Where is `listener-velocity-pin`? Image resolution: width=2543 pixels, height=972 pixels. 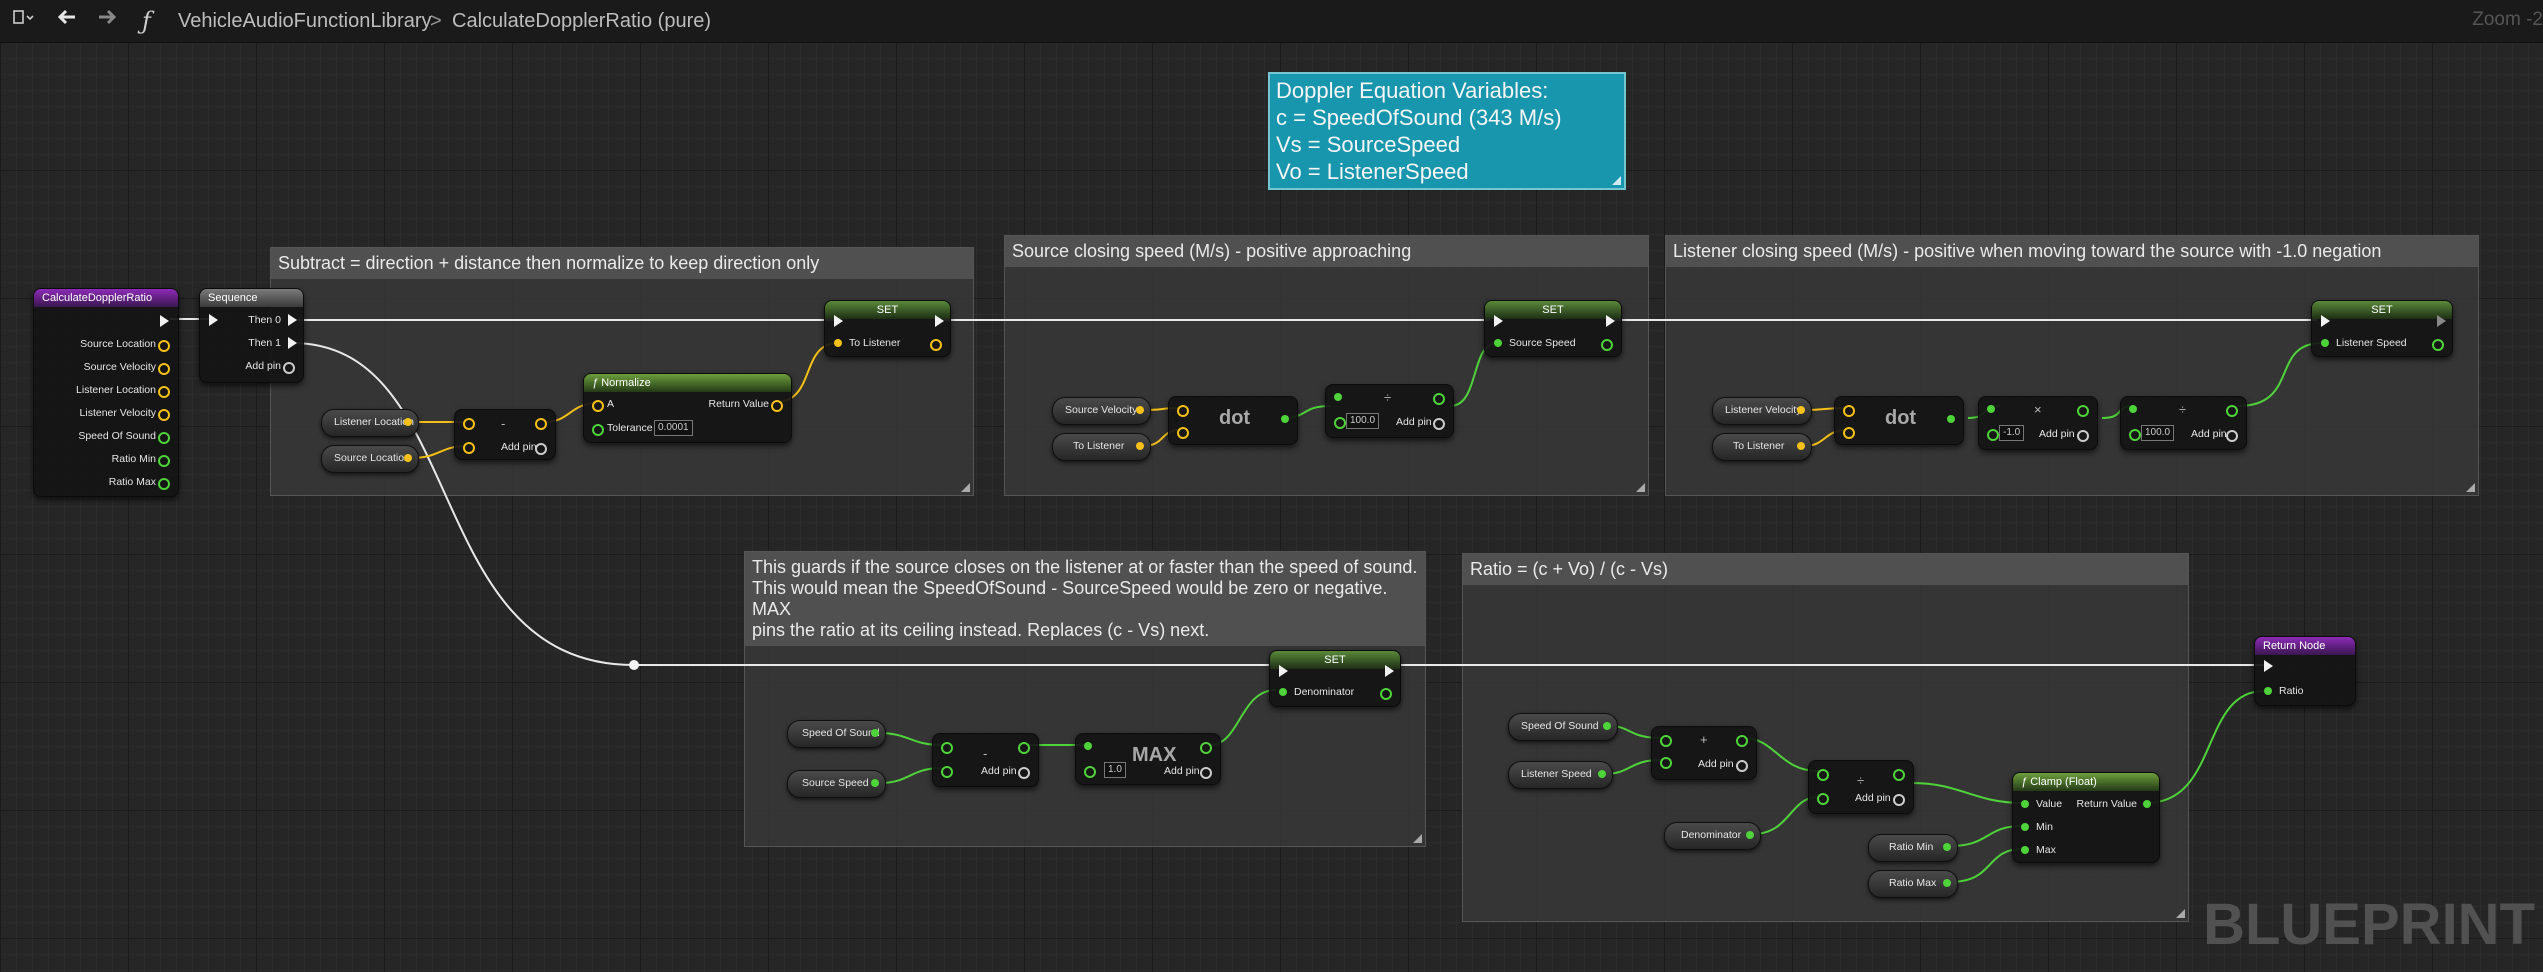
listener-velocity-pin is located at coordinates (164, 415).